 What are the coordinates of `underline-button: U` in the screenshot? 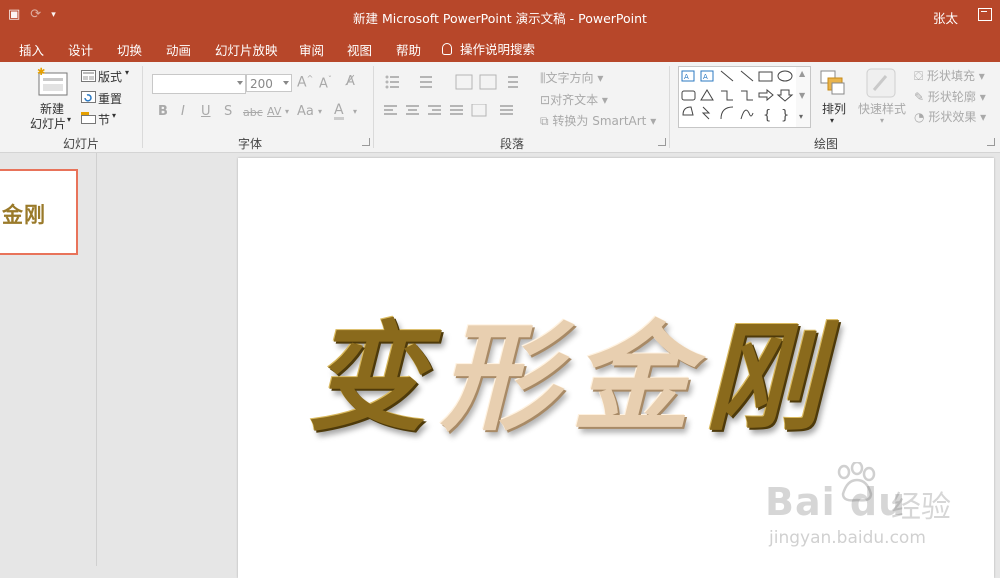 It's located at (206, 111).